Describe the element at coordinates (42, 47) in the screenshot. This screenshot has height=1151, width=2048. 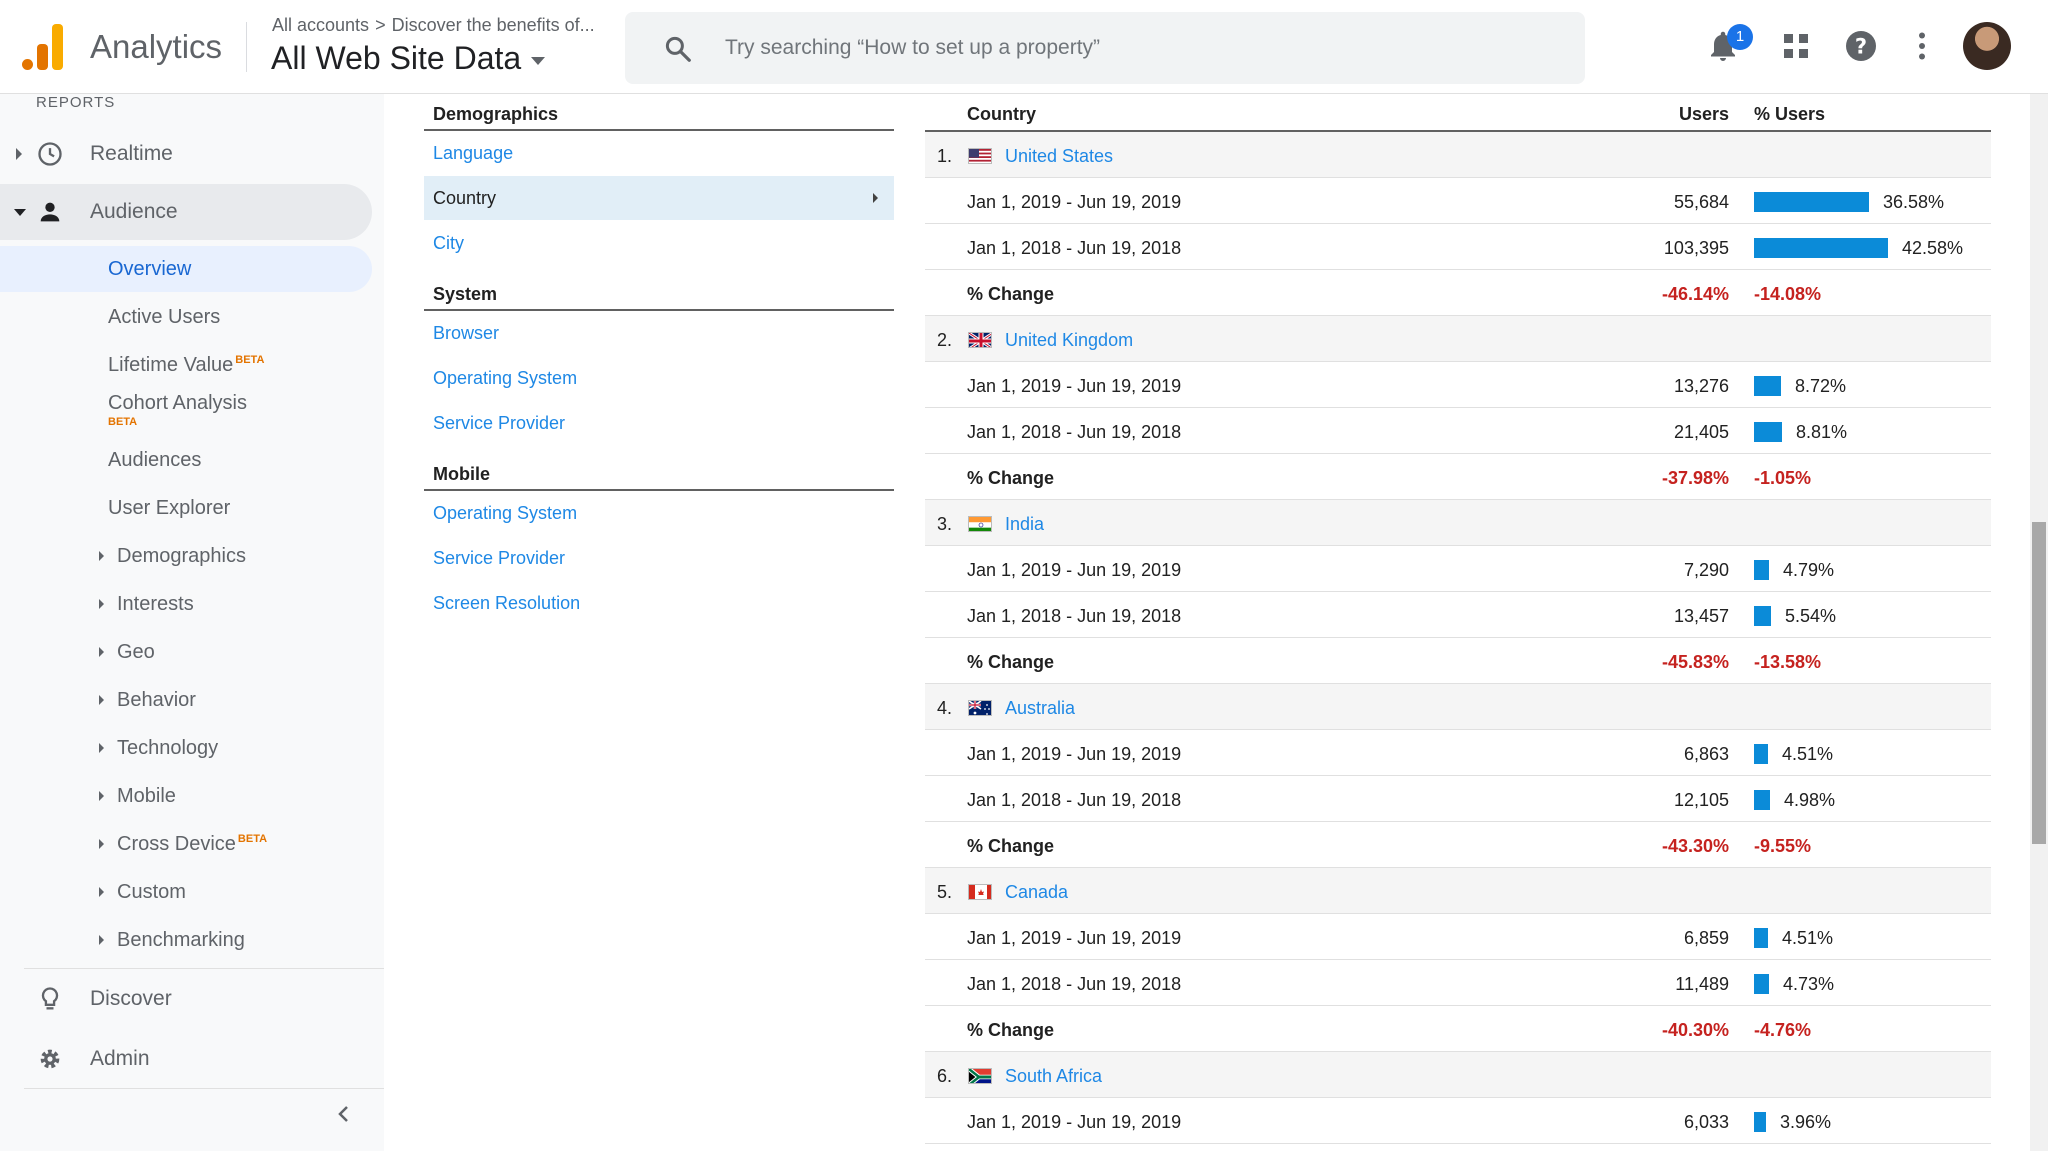
I see `analytics-logo` at that location.